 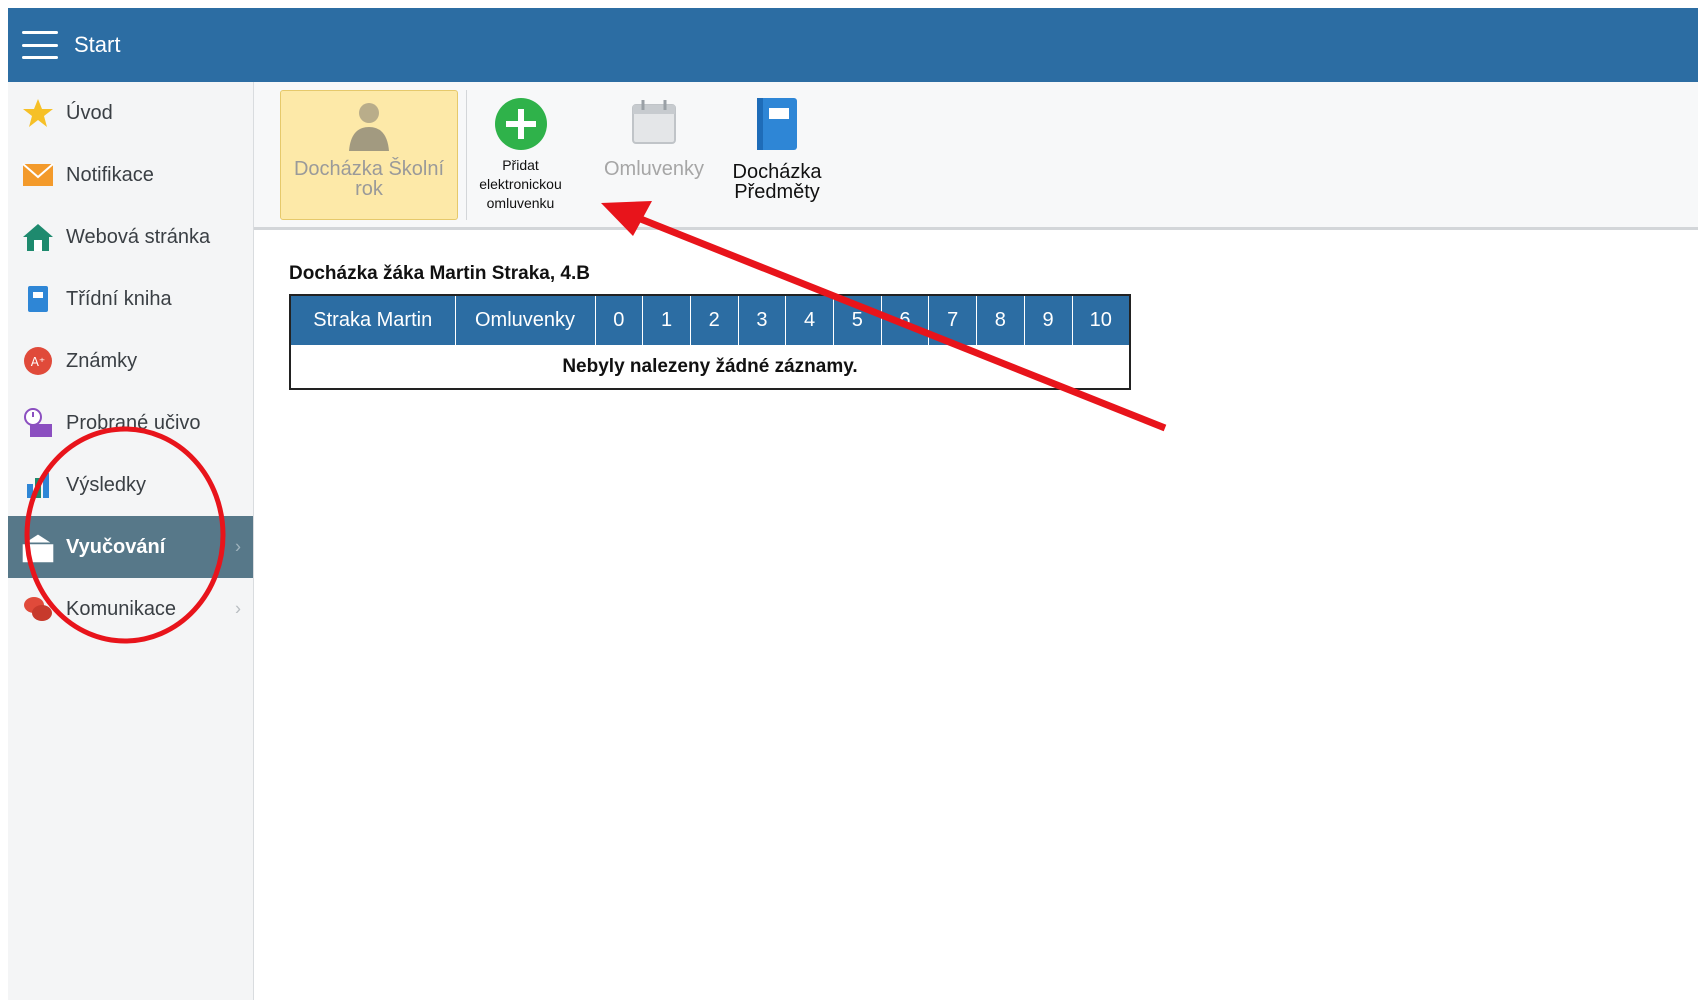 I want to click on bar-chart-icon, so click(x=38, y=485).